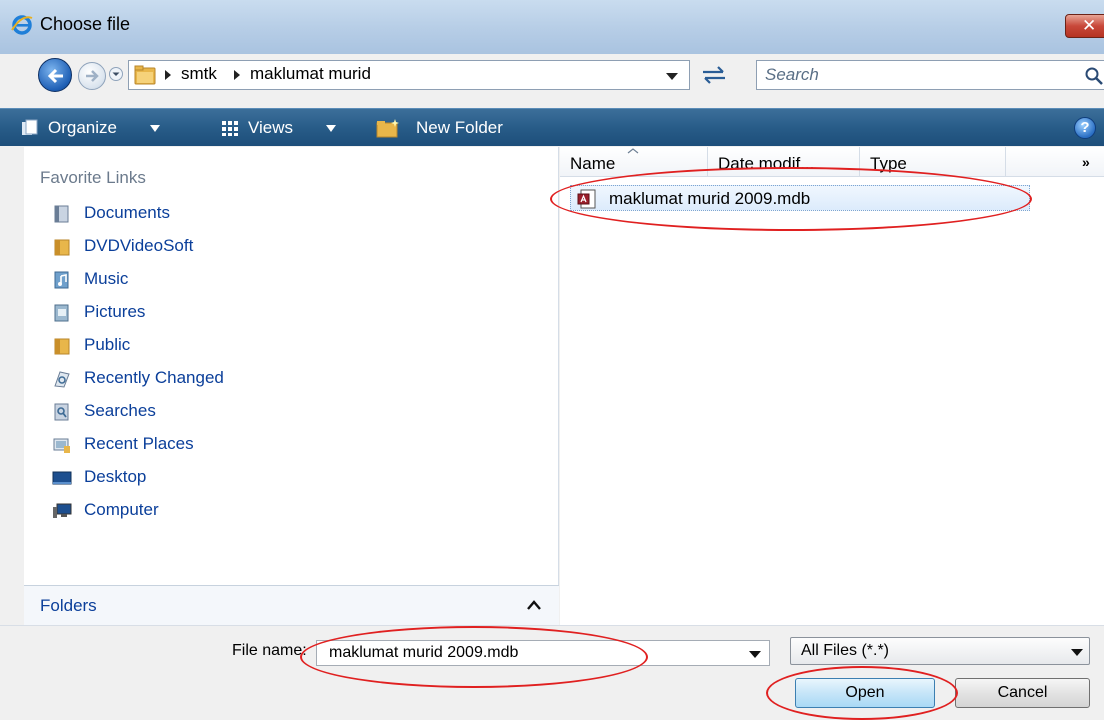 This screenshot has height=720, width=1104. I want to click on breadcrumb-maklumat-murid: maklumat murid, so click(310, 74).